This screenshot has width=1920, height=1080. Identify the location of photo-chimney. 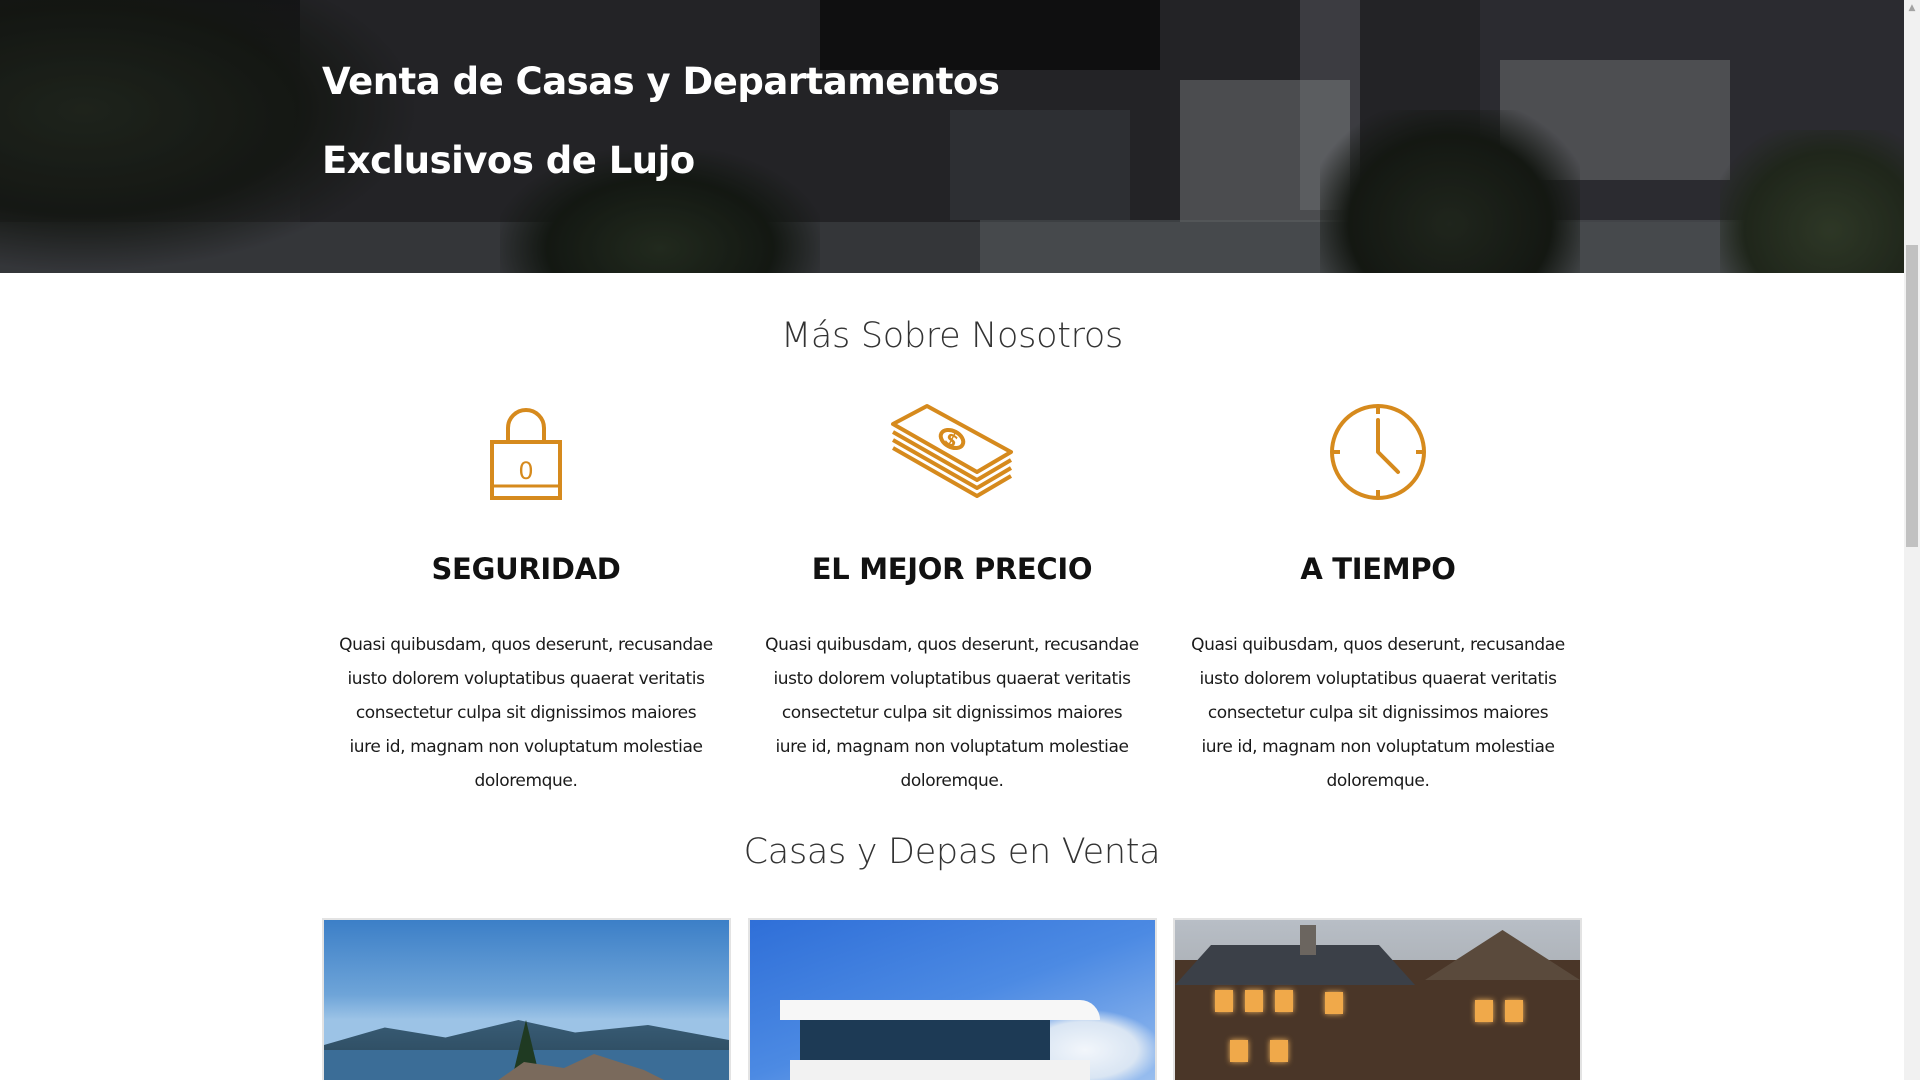
(1308, 940).